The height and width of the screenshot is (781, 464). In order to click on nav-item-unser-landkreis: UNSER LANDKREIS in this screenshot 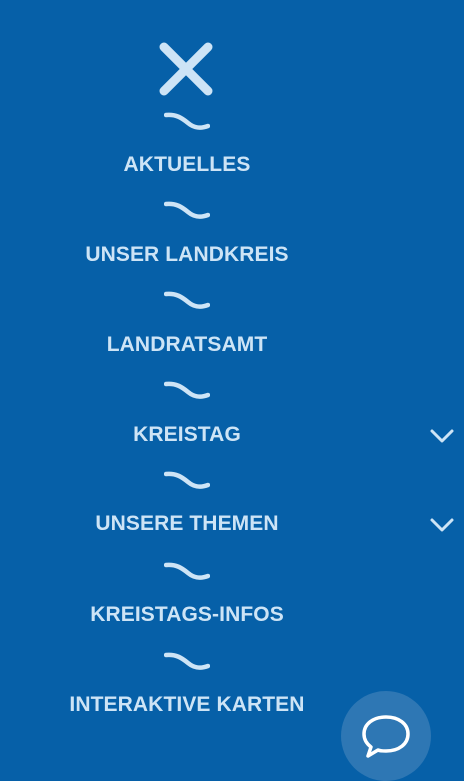, I will do `click(187, 255)`.